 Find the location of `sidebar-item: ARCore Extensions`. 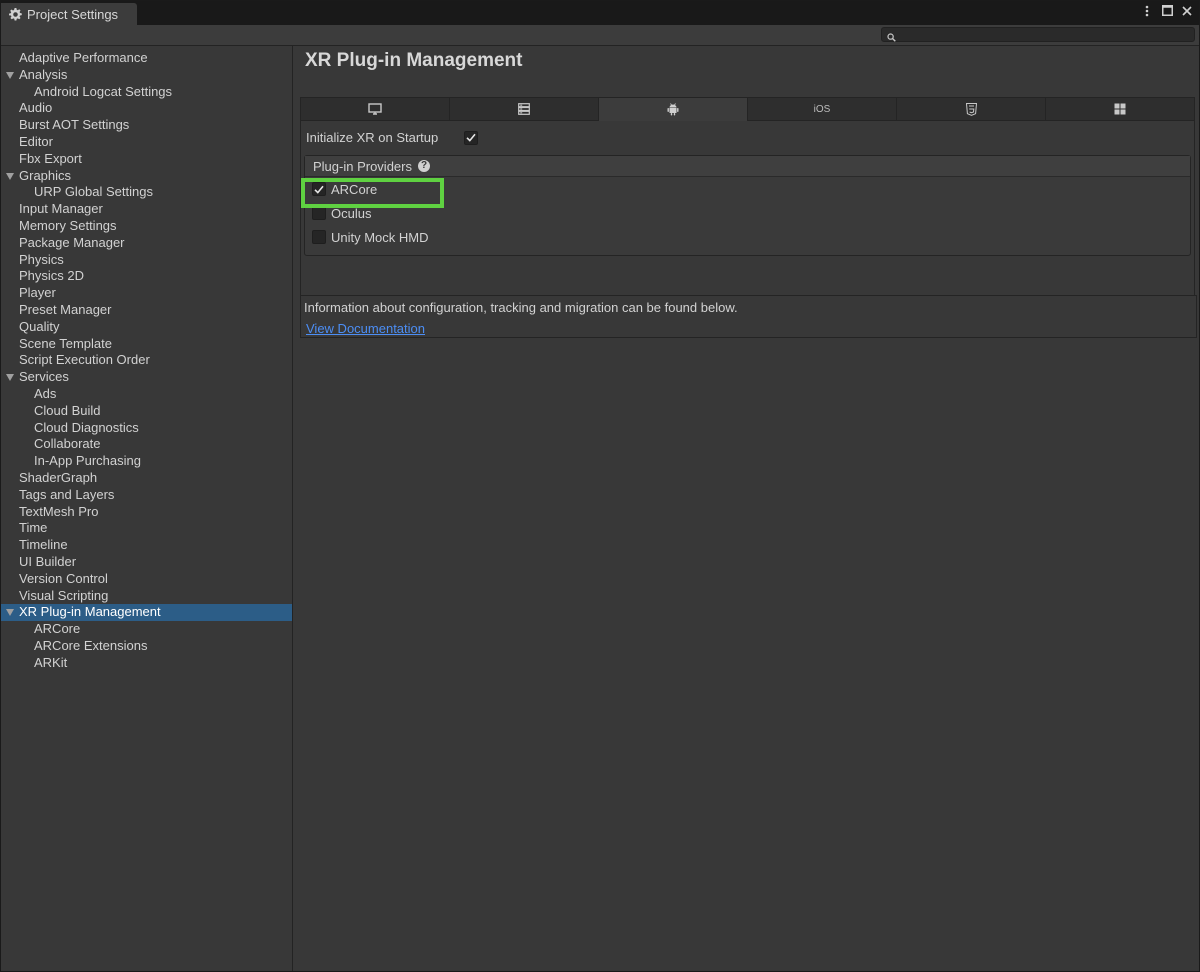

sidebar-item: ARCore Extensions is located at coordinates (146, 646).